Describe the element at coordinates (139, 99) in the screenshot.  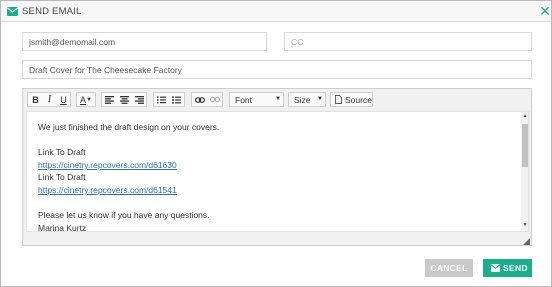
I see `align-right-icon` at that location.